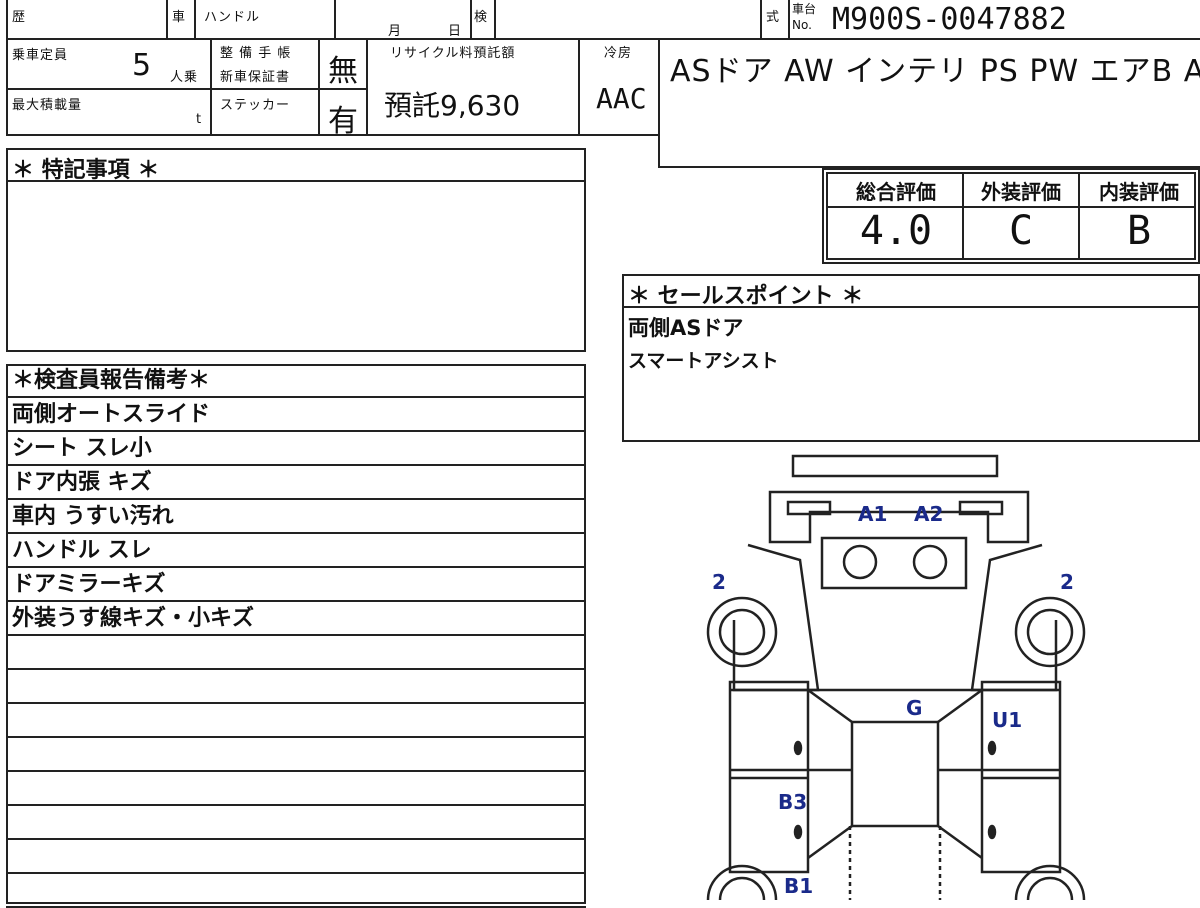  I want to click on ac-label: 冷房, so click(618, 53).